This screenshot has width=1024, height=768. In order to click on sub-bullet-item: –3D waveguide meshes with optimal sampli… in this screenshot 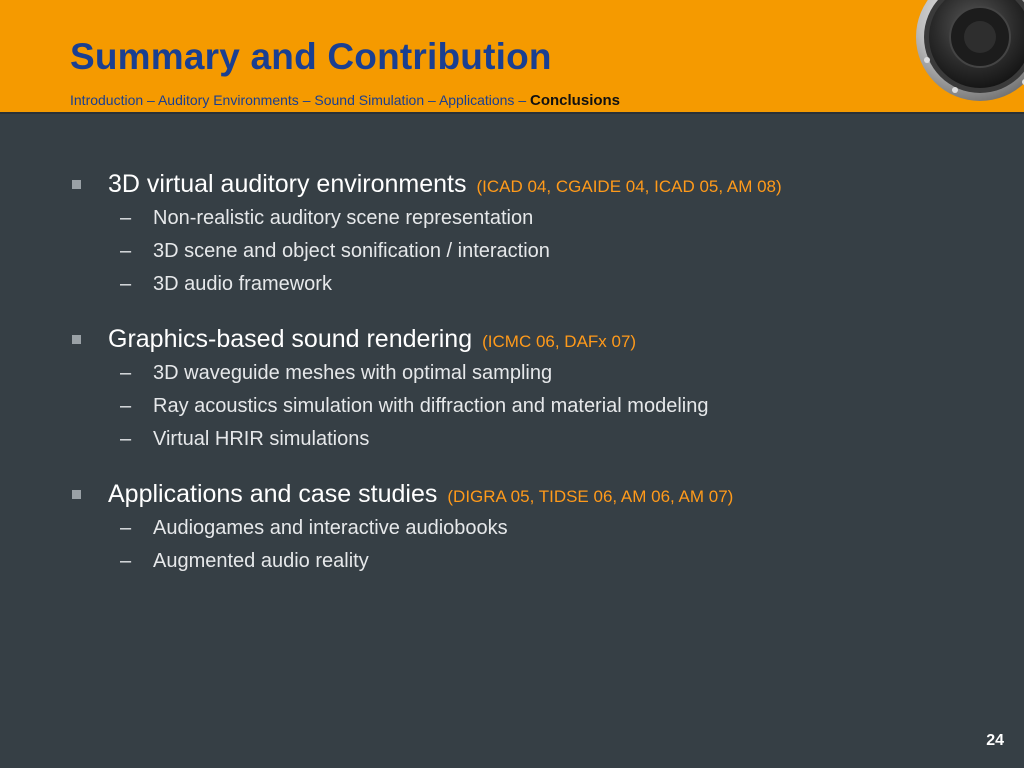, I will do `click(539, 373)`.